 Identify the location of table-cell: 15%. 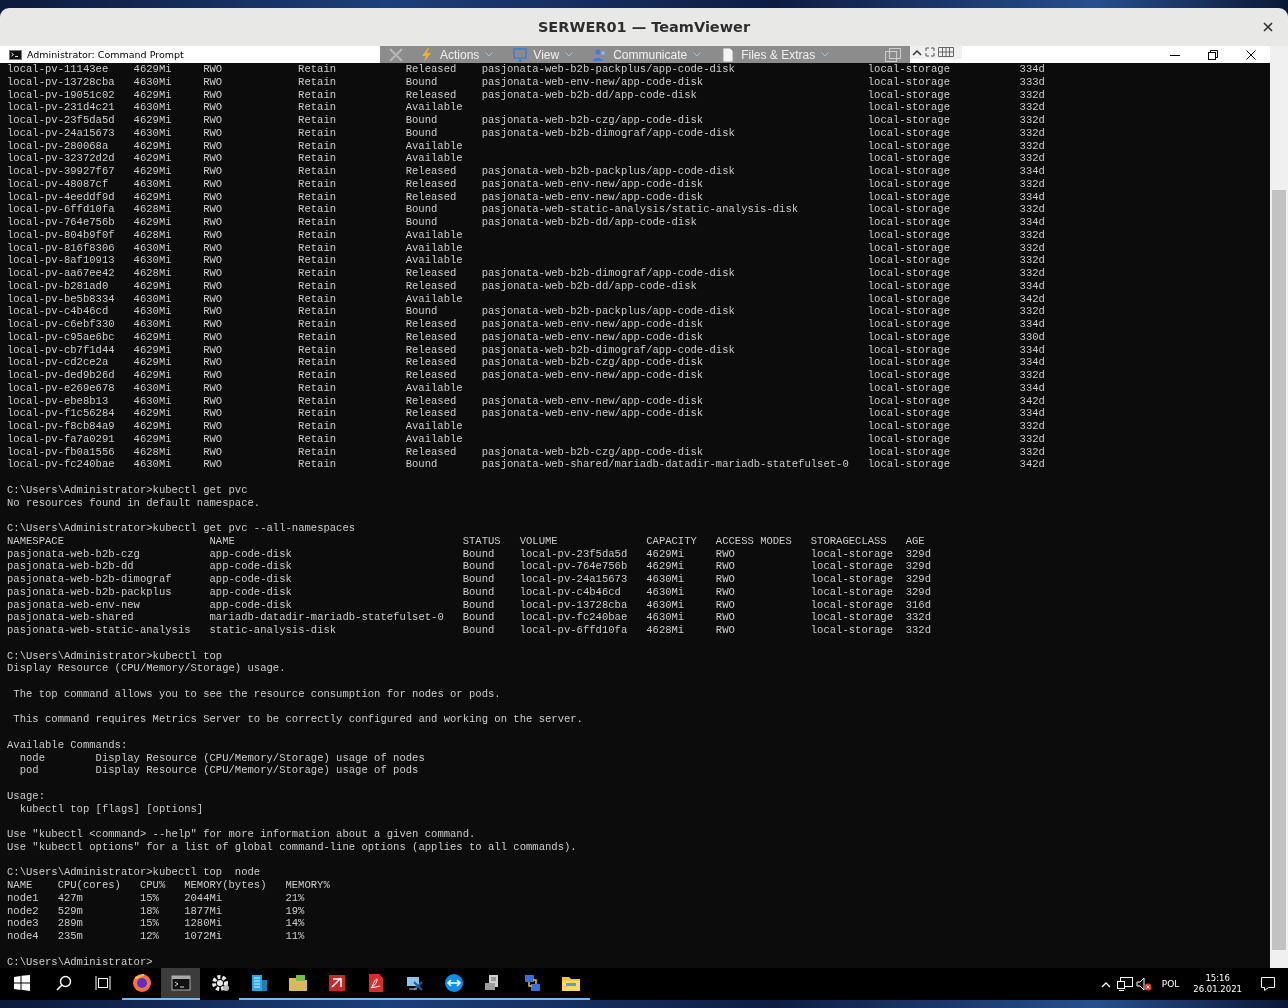
(149, 923).